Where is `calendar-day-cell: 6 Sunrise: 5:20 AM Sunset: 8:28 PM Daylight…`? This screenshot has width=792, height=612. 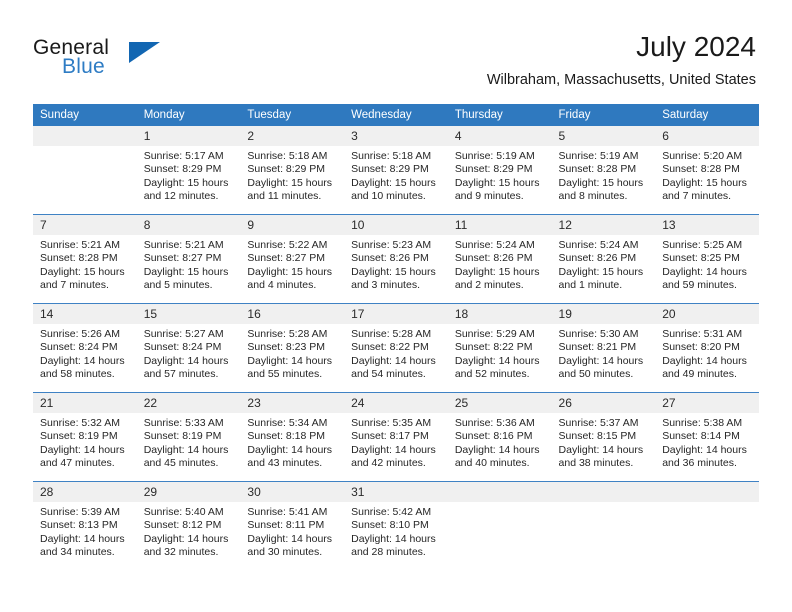 calendar-day-cell: 6 Sunrise: 5:20 AM Sunset: 8:28 PM Daylight… is located at coordinates (707, 170).